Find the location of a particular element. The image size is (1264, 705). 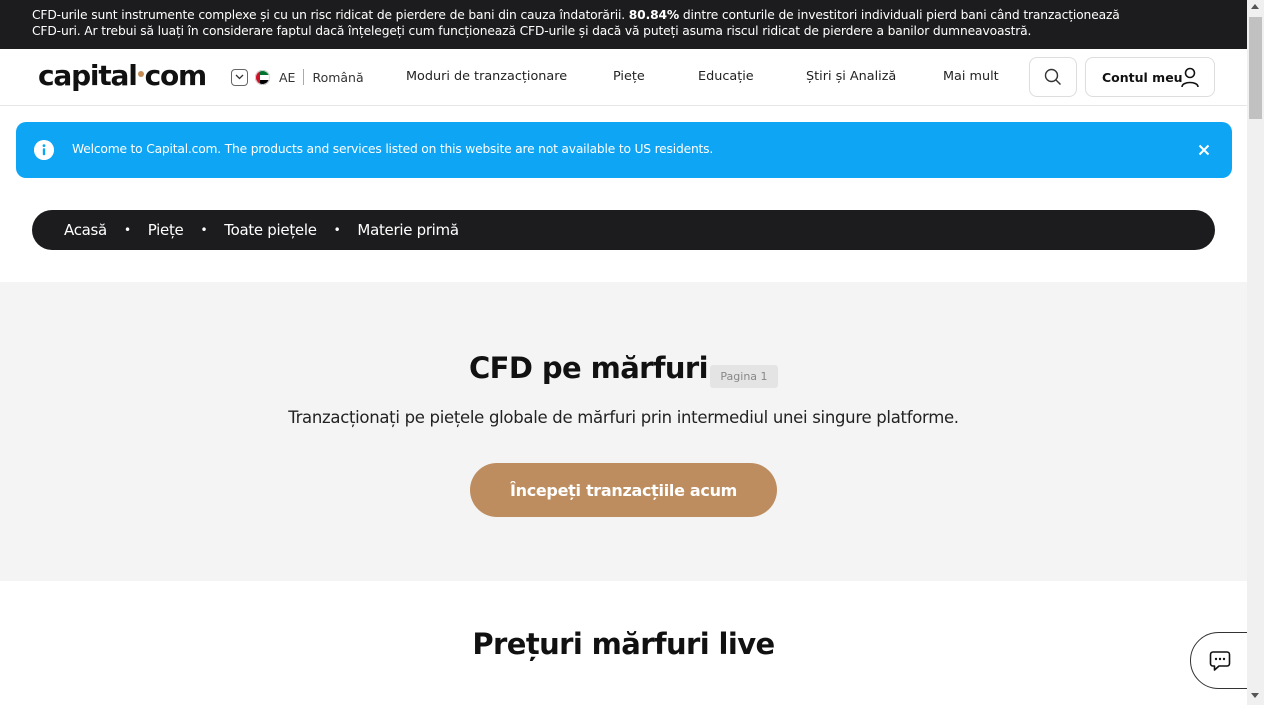

chat-icon is located at coordinates (1220, 661).